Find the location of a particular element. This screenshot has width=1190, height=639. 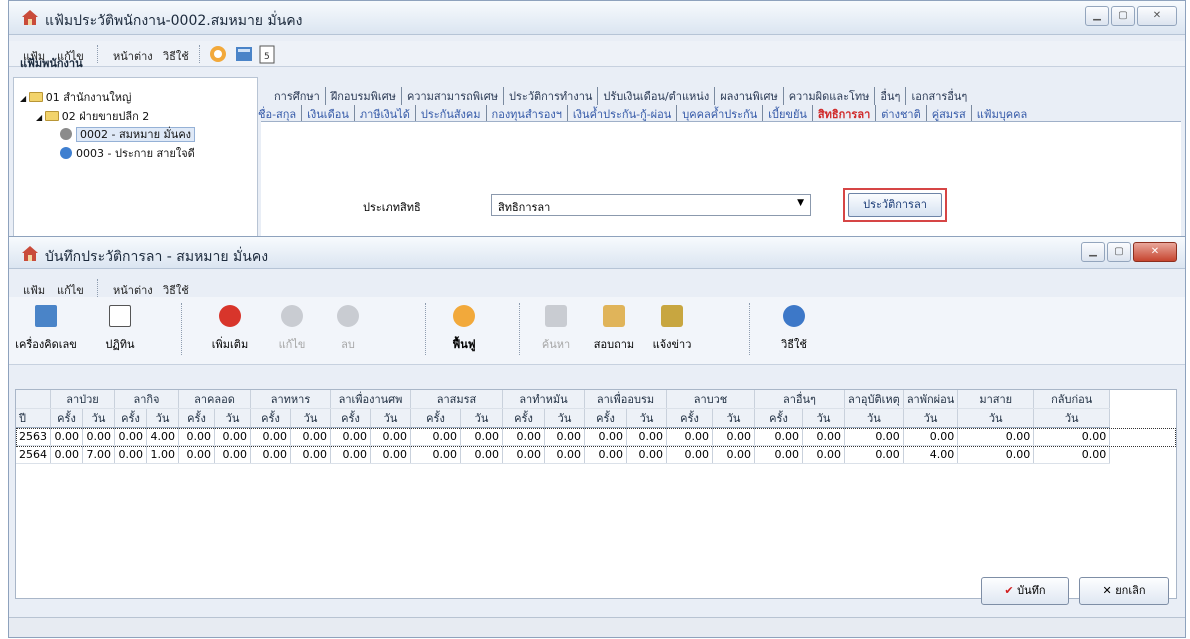

tab-penalties: ความผิดและโทษ is located at coordinates (830, 96).